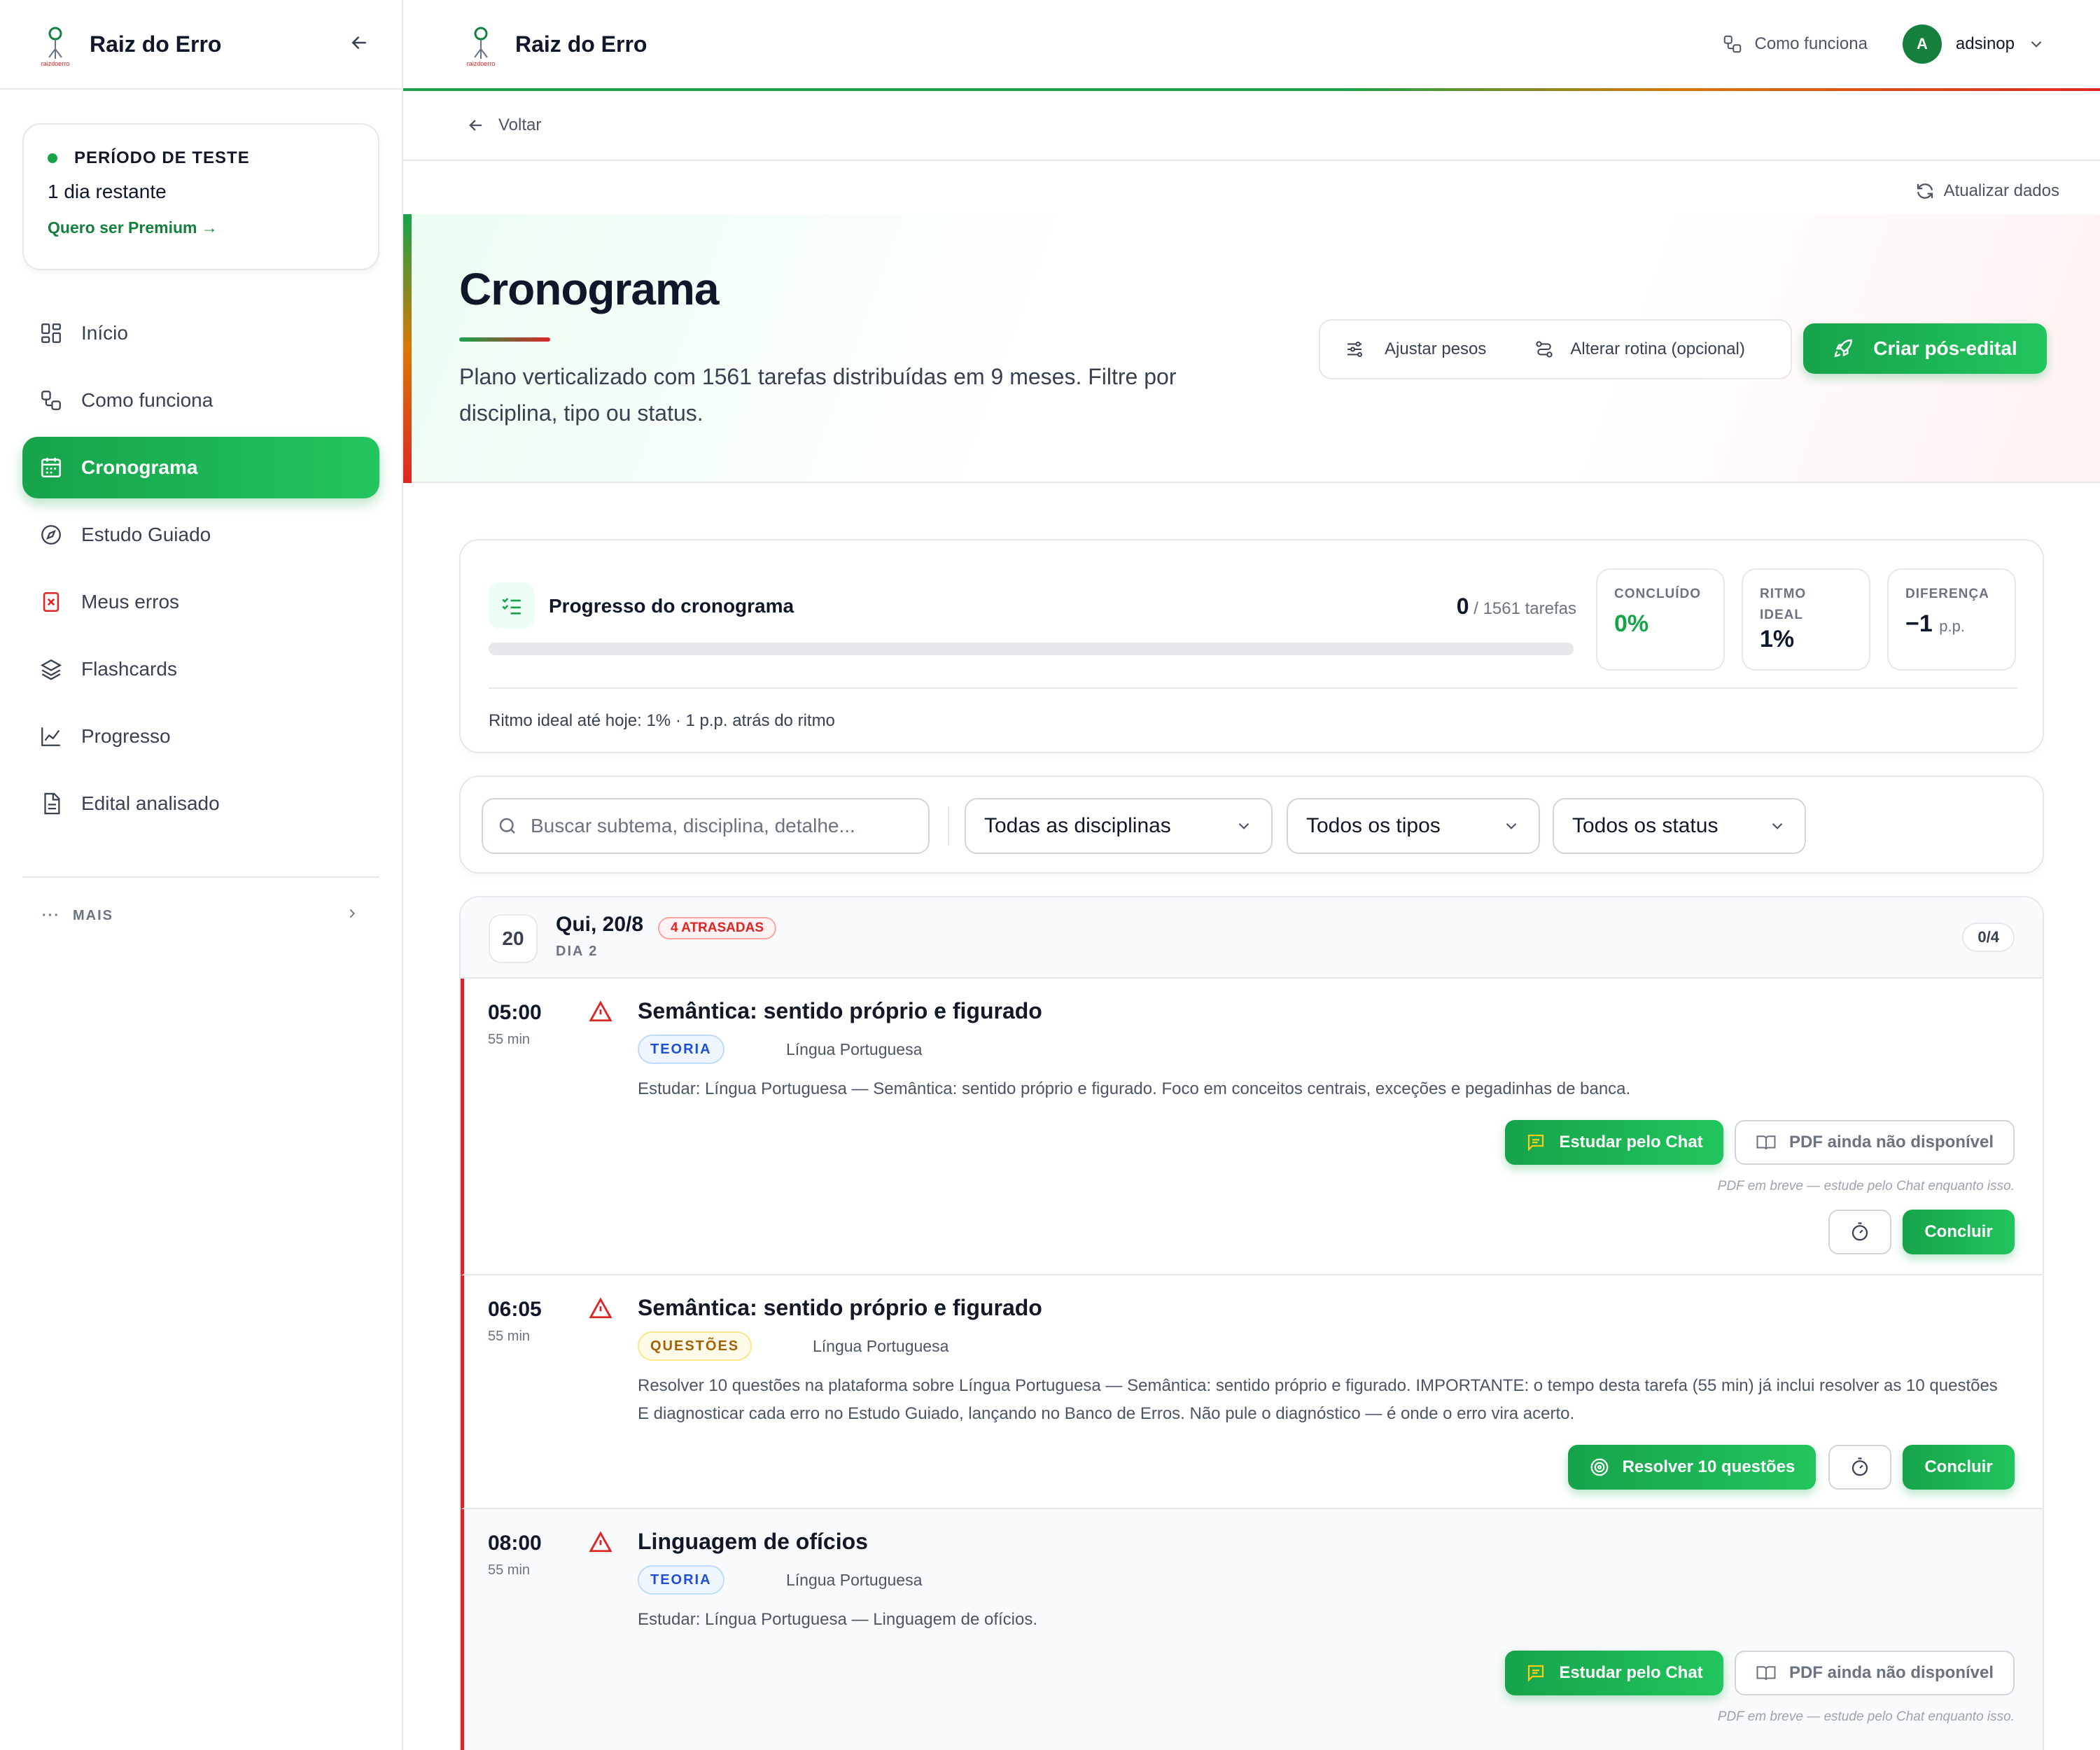 Image resolution: width=2100 pixels, height=1750 pixels. I want to click on route-icon, so click(1544, 349).